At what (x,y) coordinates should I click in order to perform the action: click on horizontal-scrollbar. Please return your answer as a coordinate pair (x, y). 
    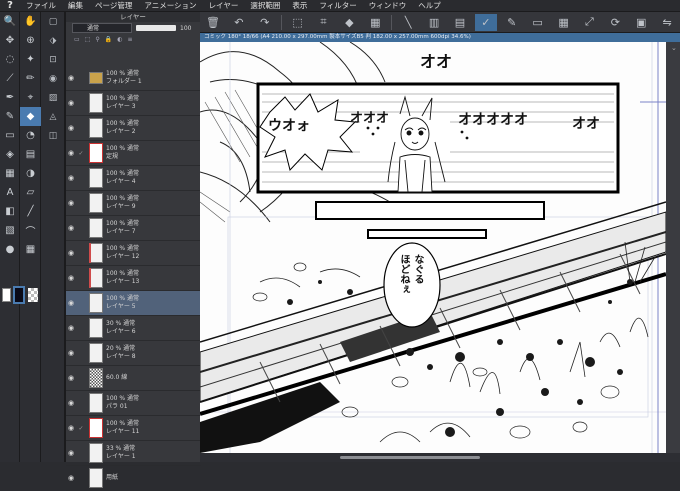
    Looking at the image, I should click on (440, 457).